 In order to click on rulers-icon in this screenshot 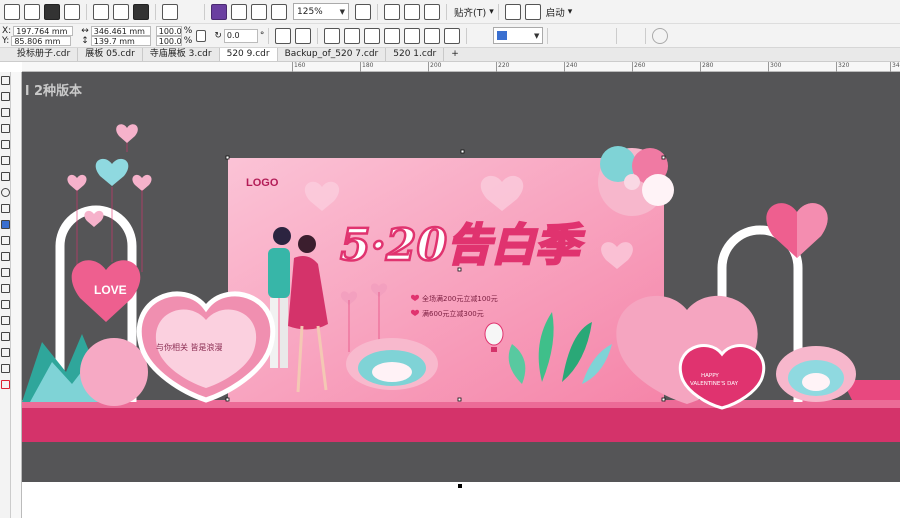, I will do `click(392, 11)`.